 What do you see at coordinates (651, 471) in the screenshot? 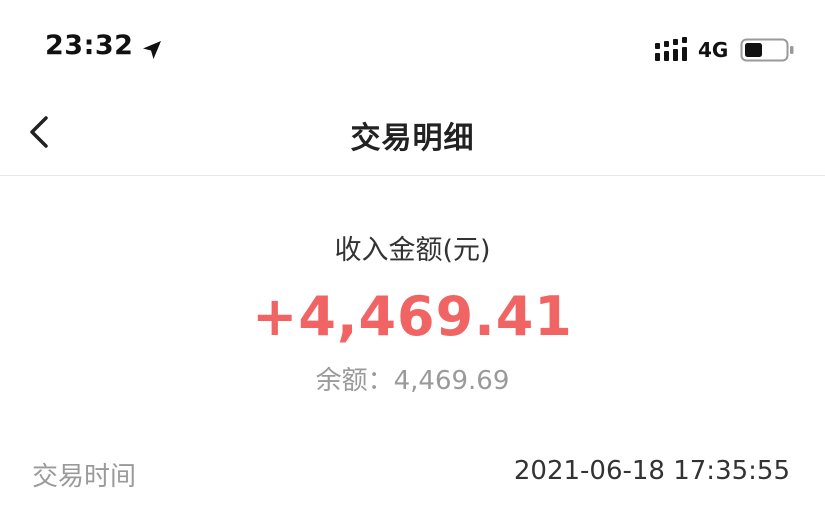
I see `transaction-time-value: 2021-06-18 17:35:55` at bounding box center [651, 471].